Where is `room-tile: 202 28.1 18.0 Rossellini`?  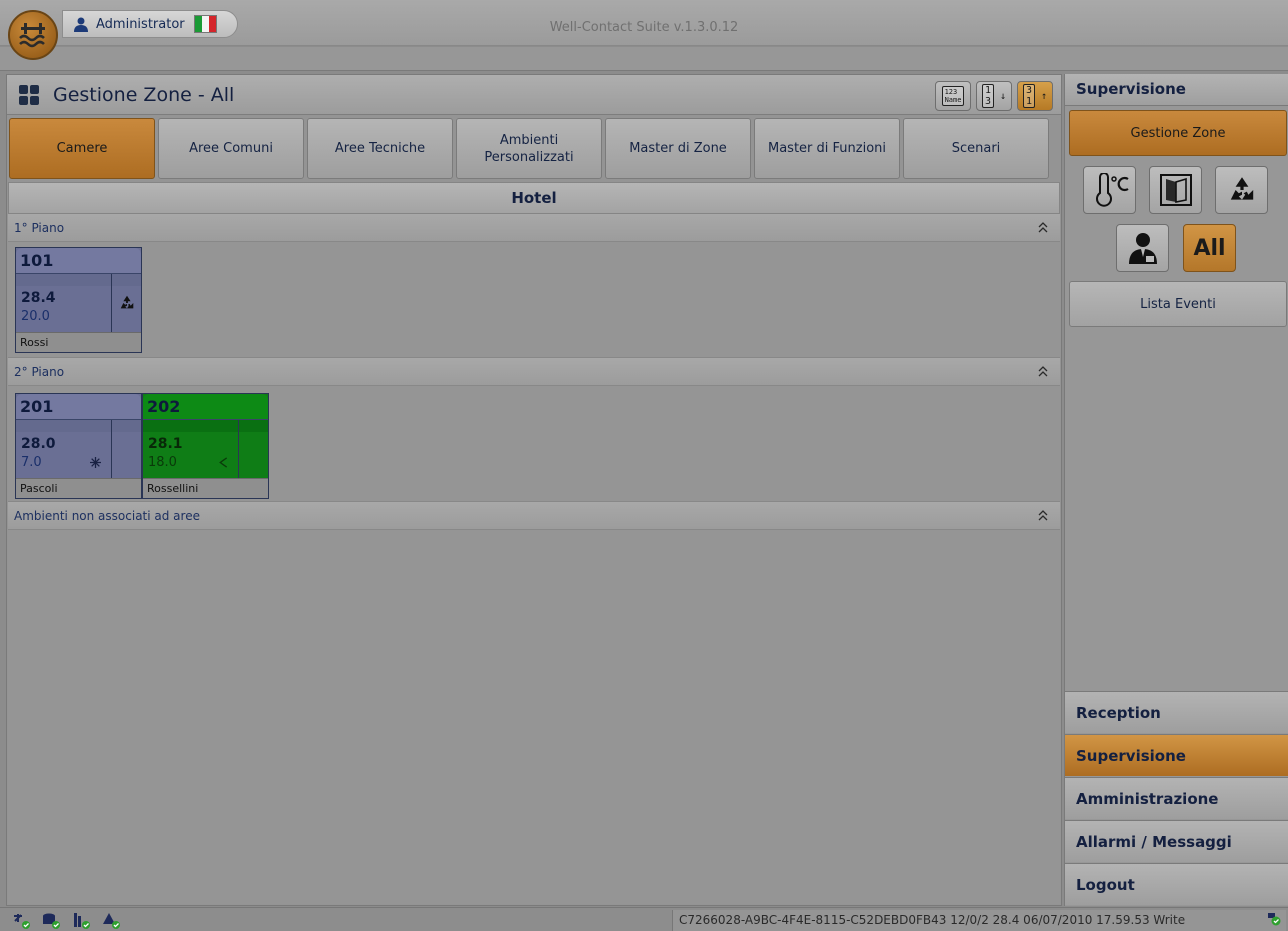 room-tile: 202 28.1 18.0 Rossellini is located at coordinates (205, 446).